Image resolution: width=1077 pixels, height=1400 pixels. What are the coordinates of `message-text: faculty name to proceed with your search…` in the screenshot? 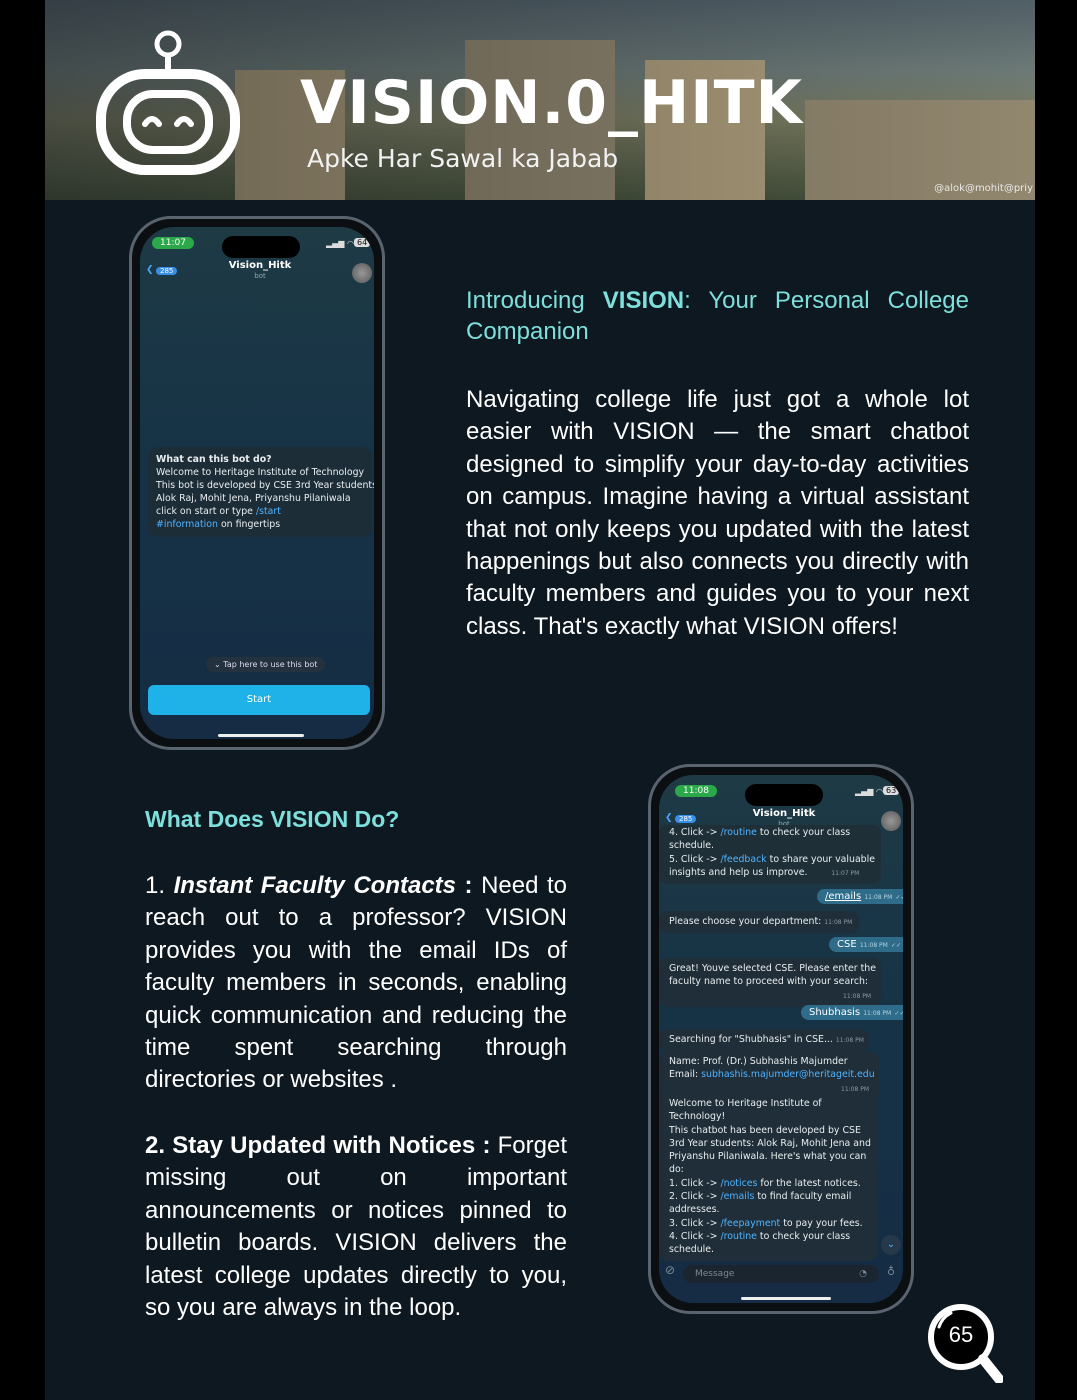 It's located at (769, 982).